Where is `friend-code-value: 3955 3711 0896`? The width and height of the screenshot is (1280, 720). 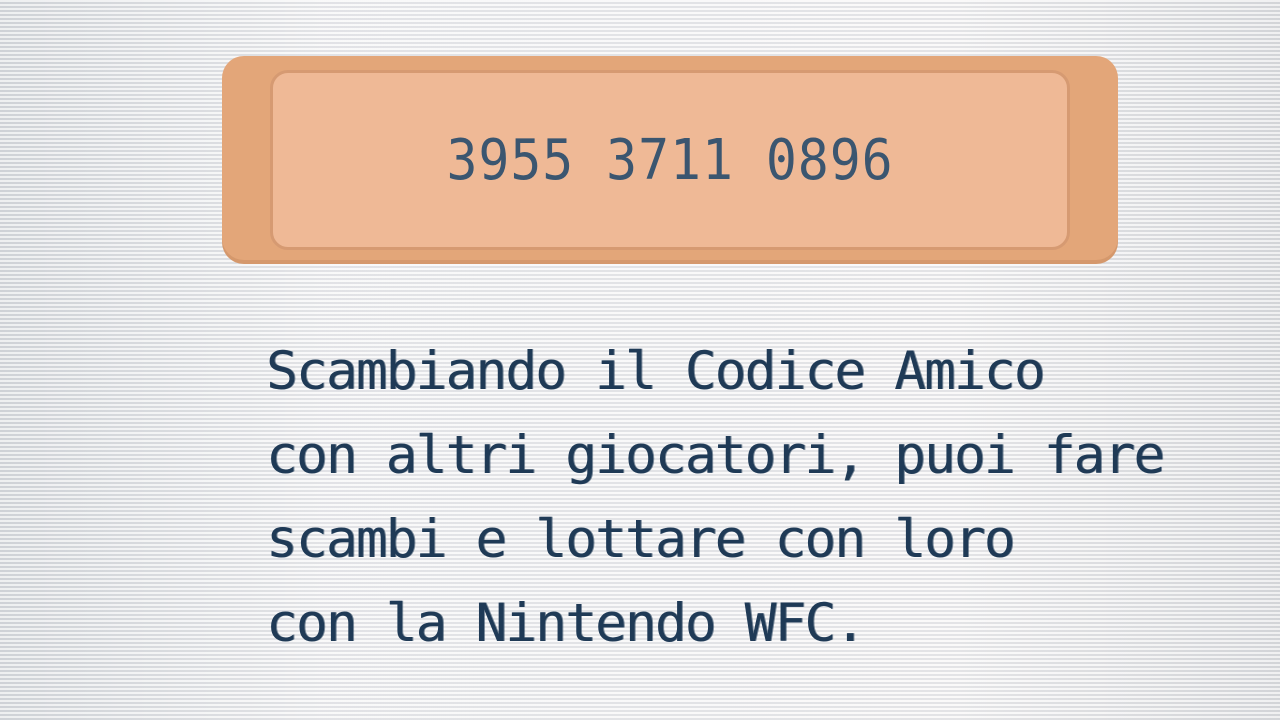
friend-code-value: 3955 3711 0896 is located at coordinates (670, 160).